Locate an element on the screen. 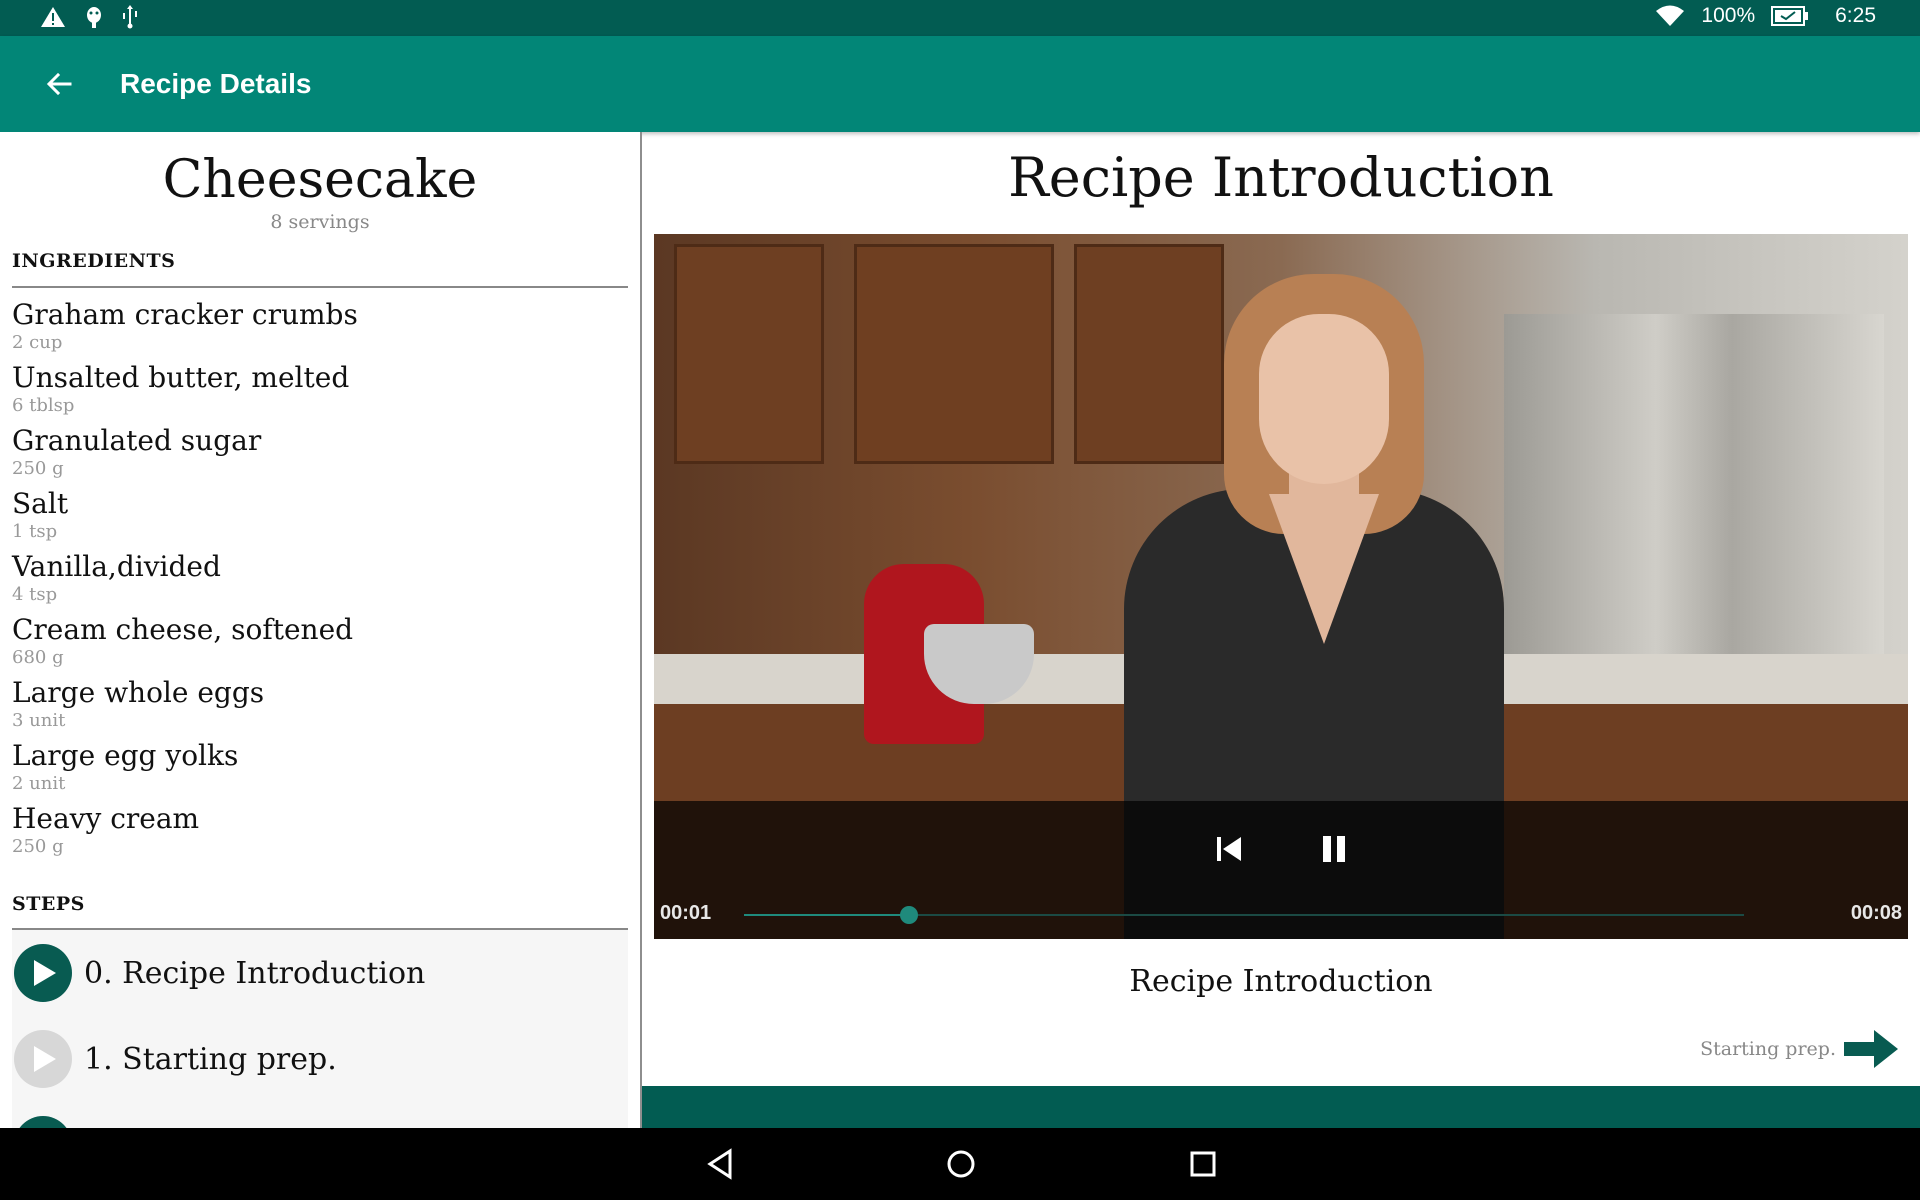  next-step-button is located at coordinates (1871, 1049).